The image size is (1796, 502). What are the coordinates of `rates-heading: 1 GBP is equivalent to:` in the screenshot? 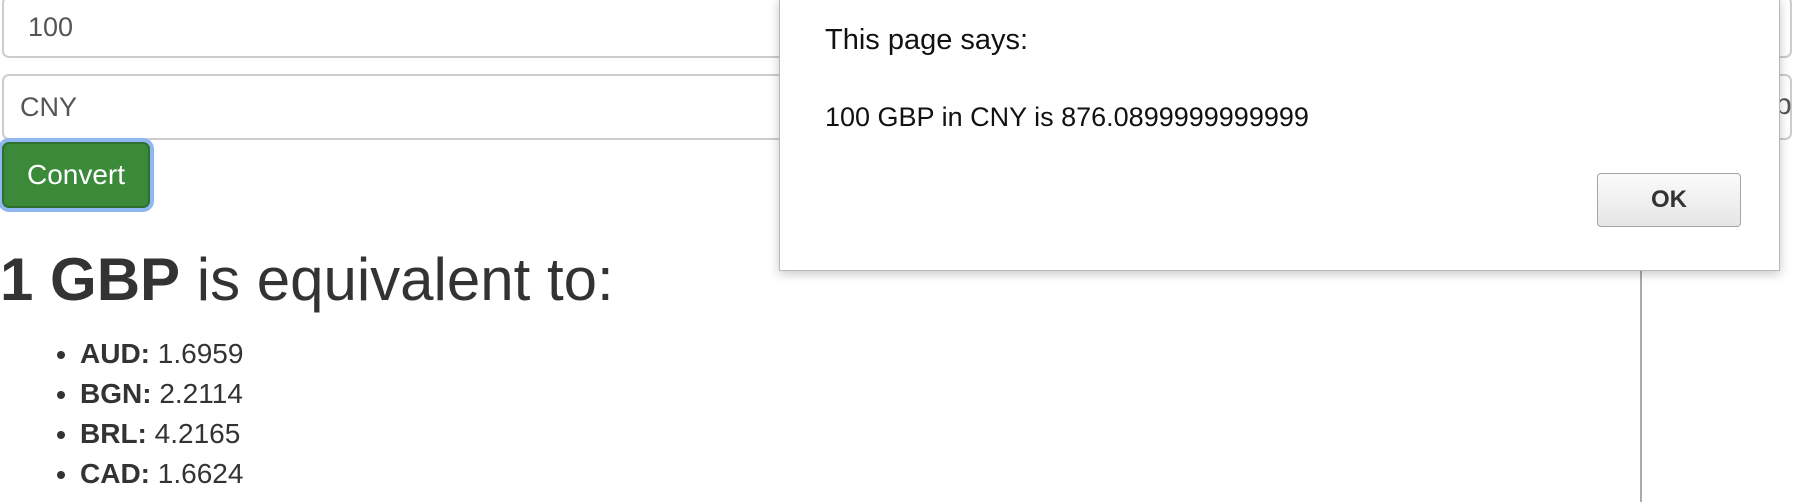 It's located at (307, 280).